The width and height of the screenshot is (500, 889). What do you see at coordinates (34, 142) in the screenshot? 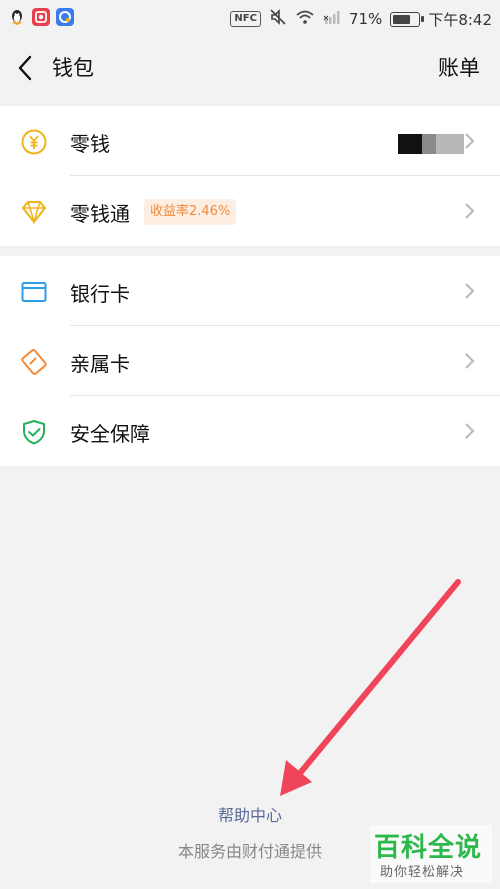
I see `yuan-coin-icon` at bounding box center [34, 142].